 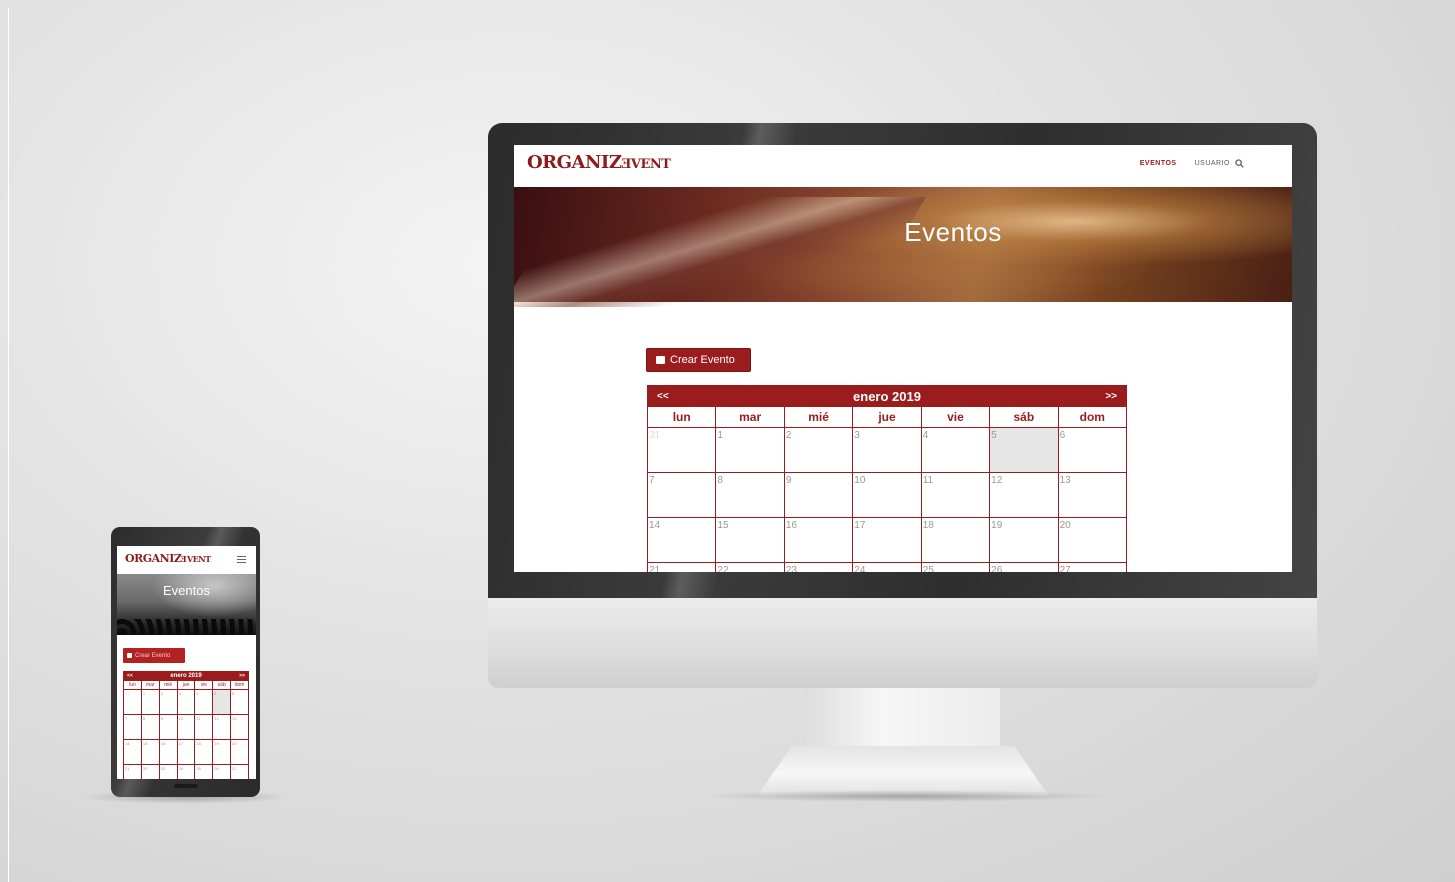 What do you see at coordinates (150, 752) in the screenshot?
I see `mobile-calendar-day: 15` at bounding box center [150, 752].